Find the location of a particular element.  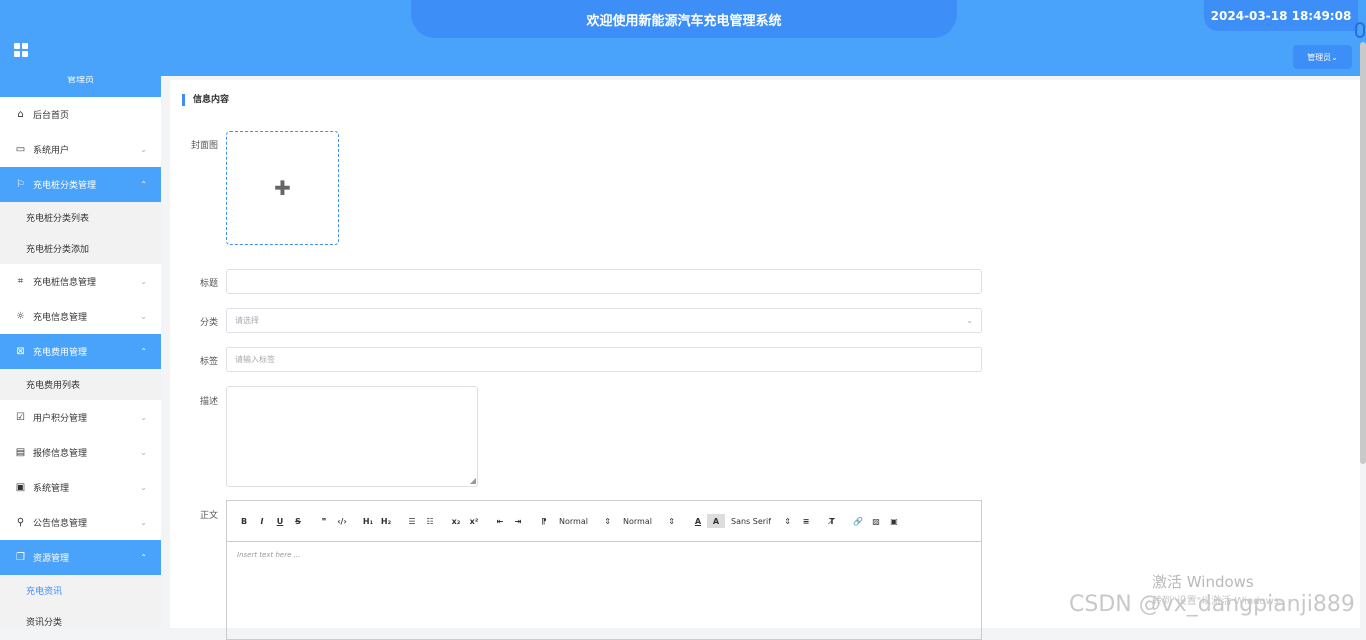

code-block-button: ‹/› is located at coordinates (342, 521).